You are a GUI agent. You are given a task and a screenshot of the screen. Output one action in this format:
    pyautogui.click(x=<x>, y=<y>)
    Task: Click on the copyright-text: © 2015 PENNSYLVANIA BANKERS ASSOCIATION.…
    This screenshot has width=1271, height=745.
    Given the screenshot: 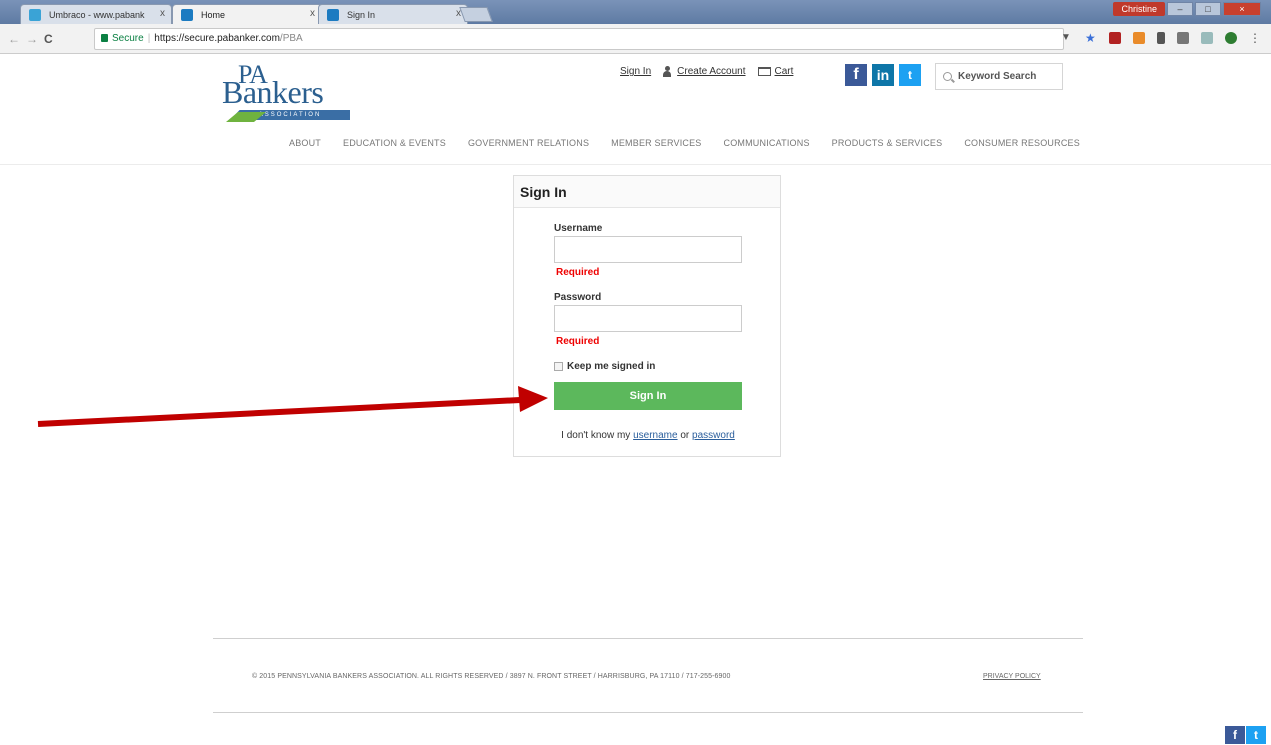 What is the action you would take?
    pyautogui.click(x=491, y=676)
    